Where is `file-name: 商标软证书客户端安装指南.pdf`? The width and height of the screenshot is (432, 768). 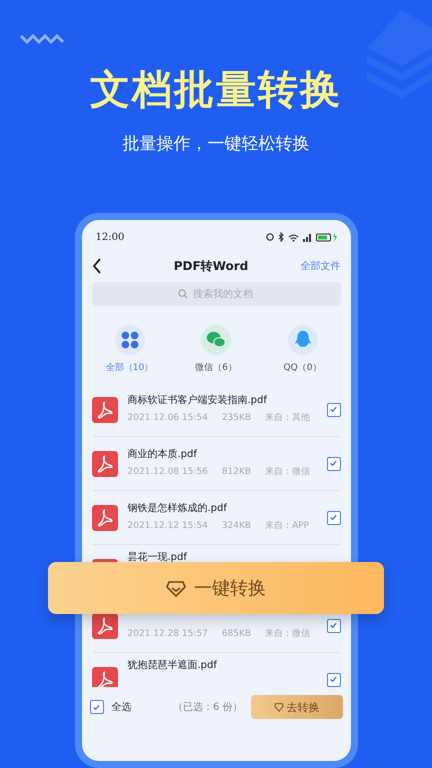
file-name: 商标软证书客户端安装指南.pdf is located at coordinates (198, 401).